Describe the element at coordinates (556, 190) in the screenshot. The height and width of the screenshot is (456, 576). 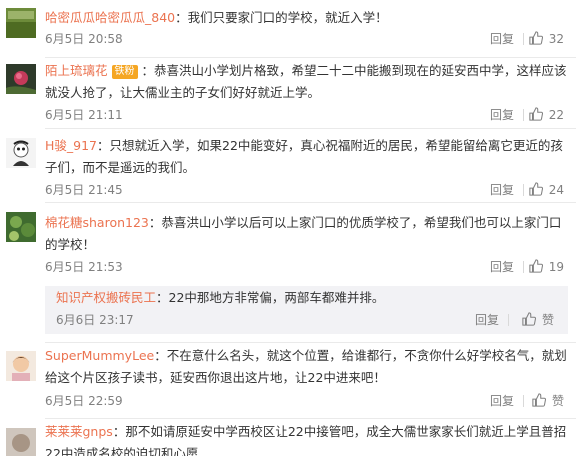
I see `like-count: 24` at that location.